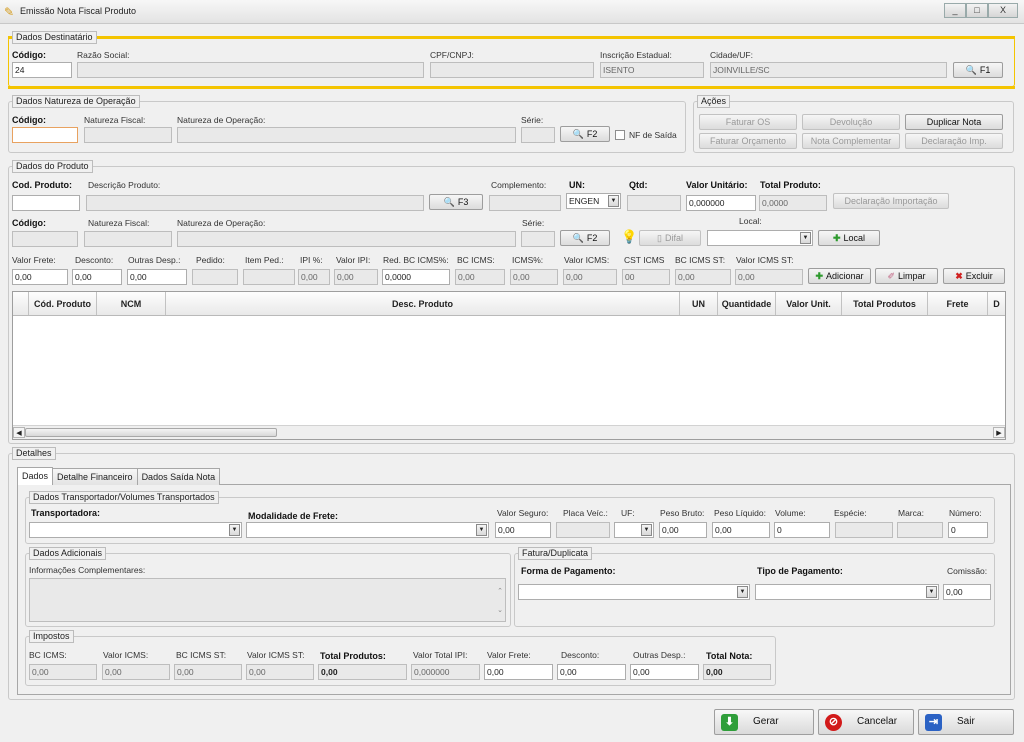  Describe the element at coordinates (966, 722) in the screenshot. I see `sair-button: ⇥ Sair` at that location.